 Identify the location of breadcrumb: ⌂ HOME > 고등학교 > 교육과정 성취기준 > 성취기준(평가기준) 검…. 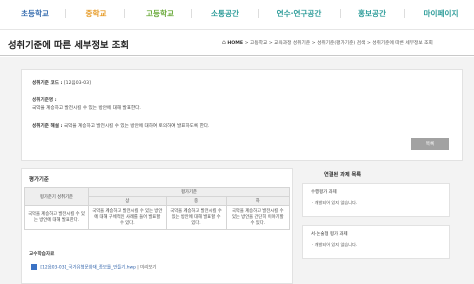
(327, 42).